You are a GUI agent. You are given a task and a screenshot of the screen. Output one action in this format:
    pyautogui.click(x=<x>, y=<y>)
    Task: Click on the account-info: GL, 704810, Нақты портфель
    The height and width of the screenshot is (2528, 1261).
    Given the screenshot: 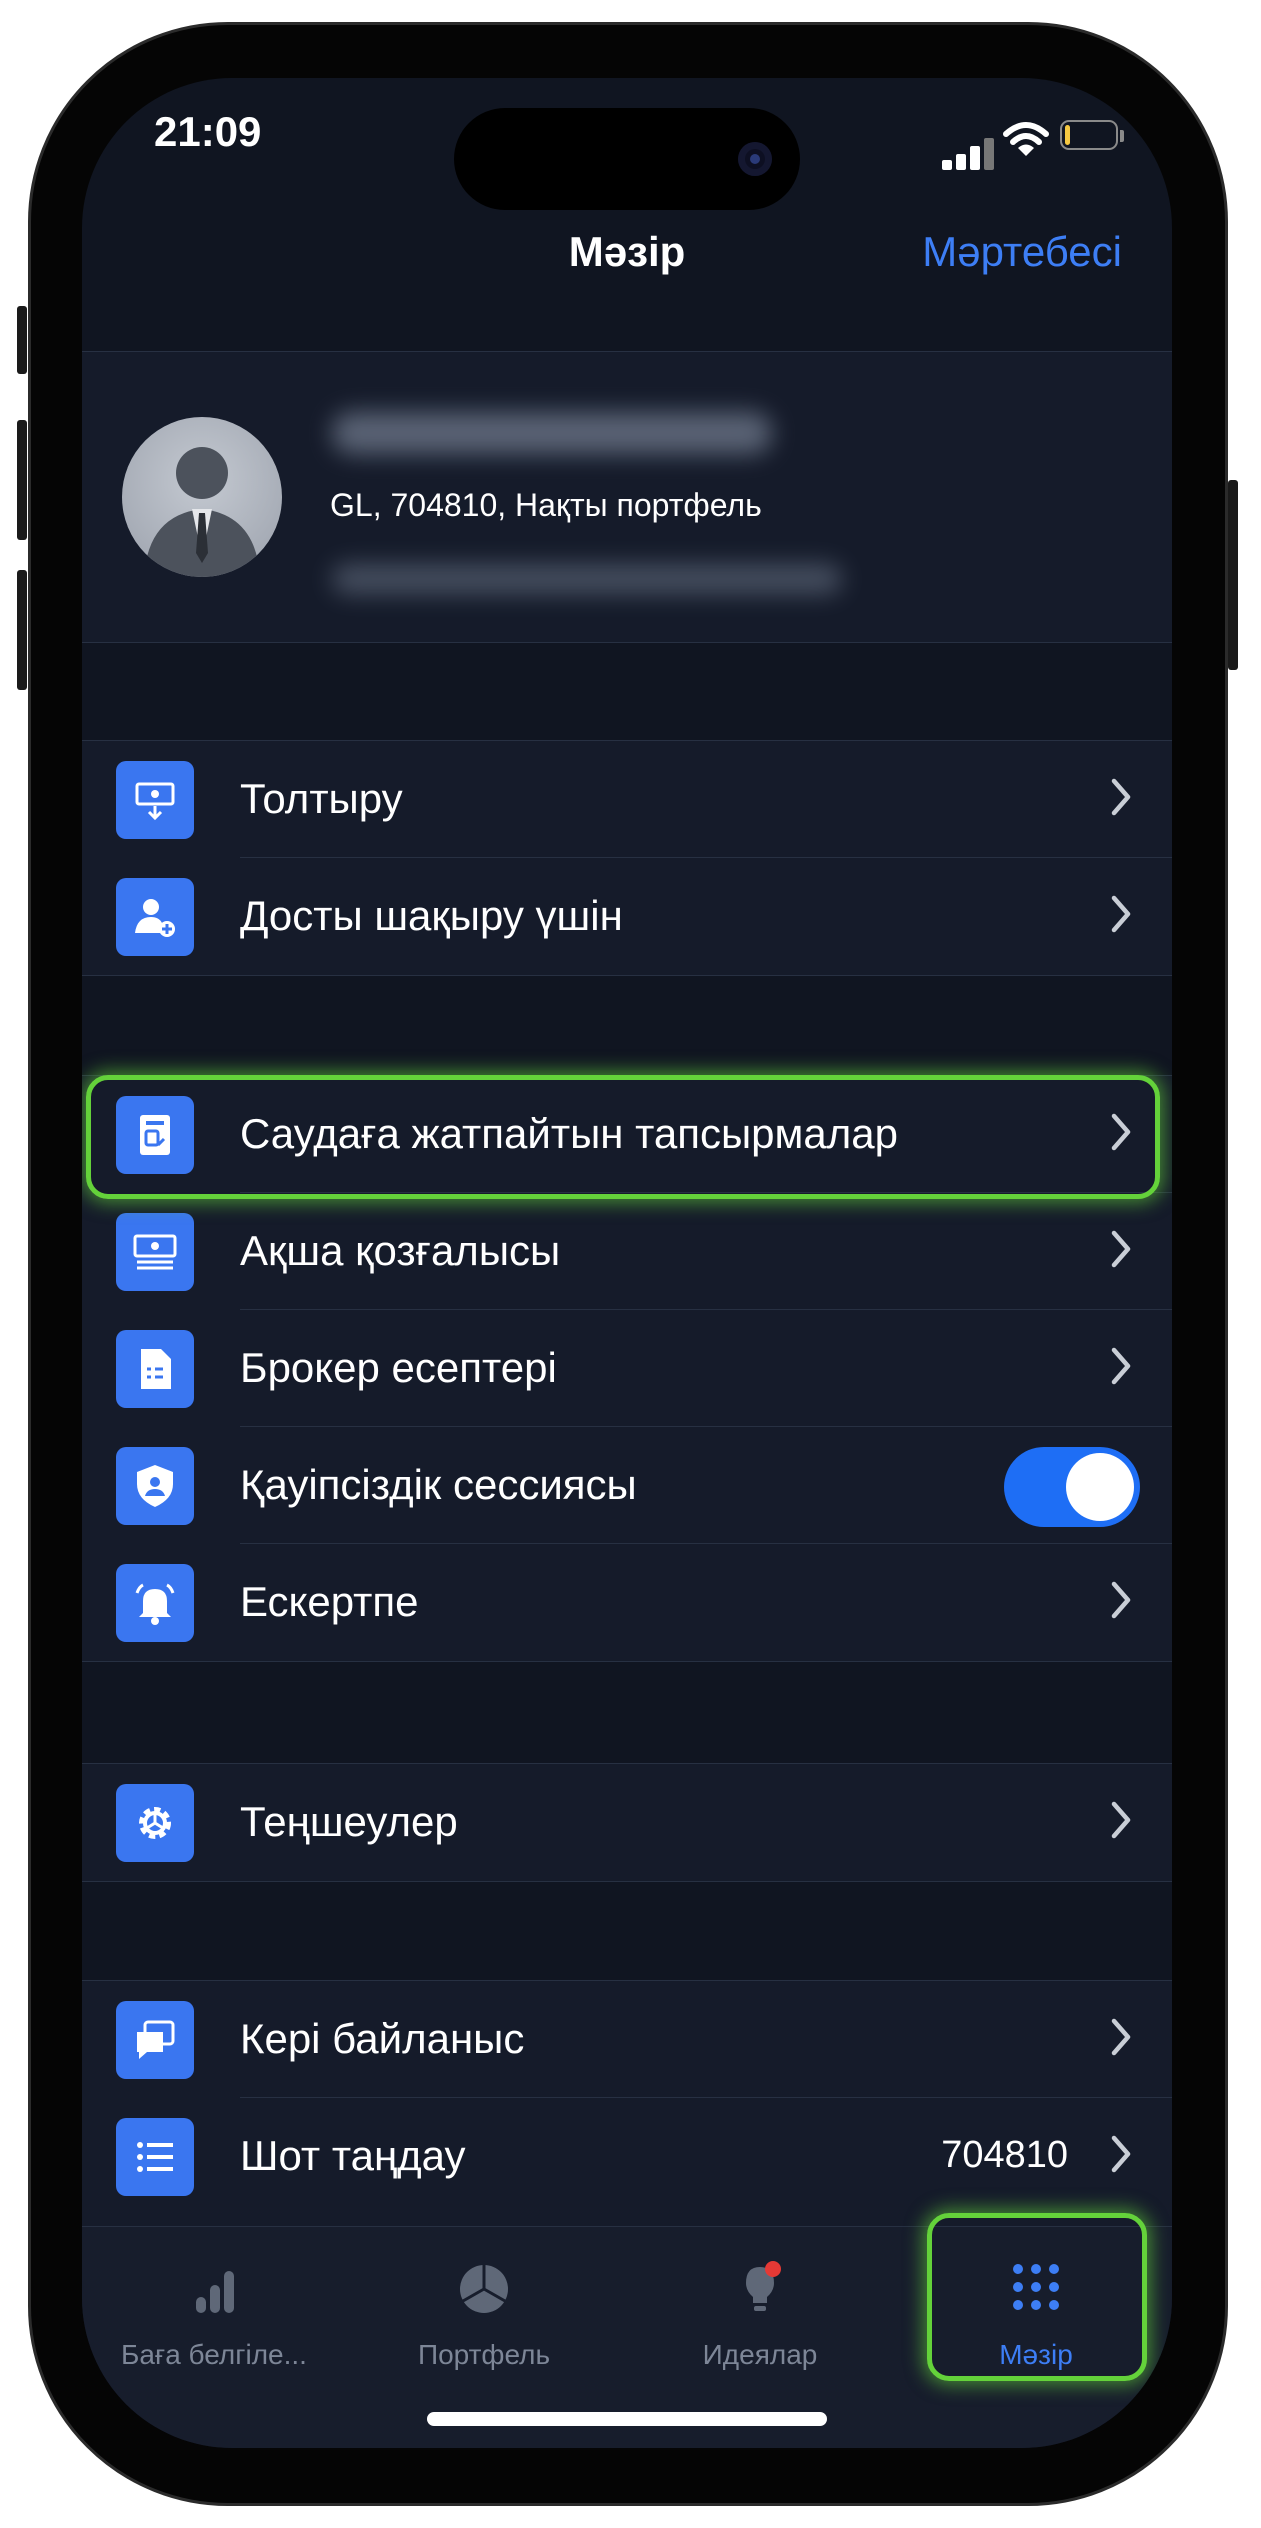 What is the action you would take?
    pyautogui.click(x=546, y=505)
    